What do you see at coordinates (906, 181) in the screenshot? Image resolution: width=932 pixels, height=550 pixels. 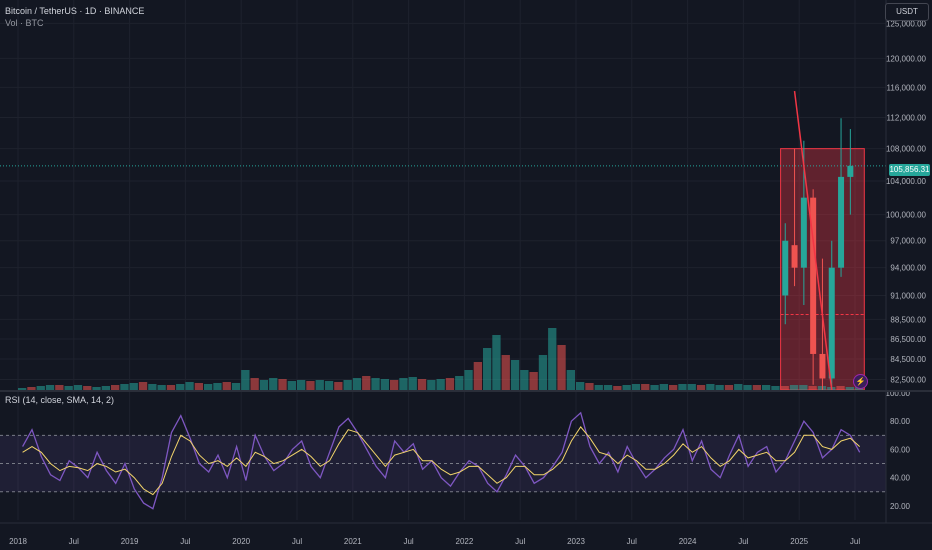 I see `price-tick-label: 104,000.00` at bounding box center [906, 181].